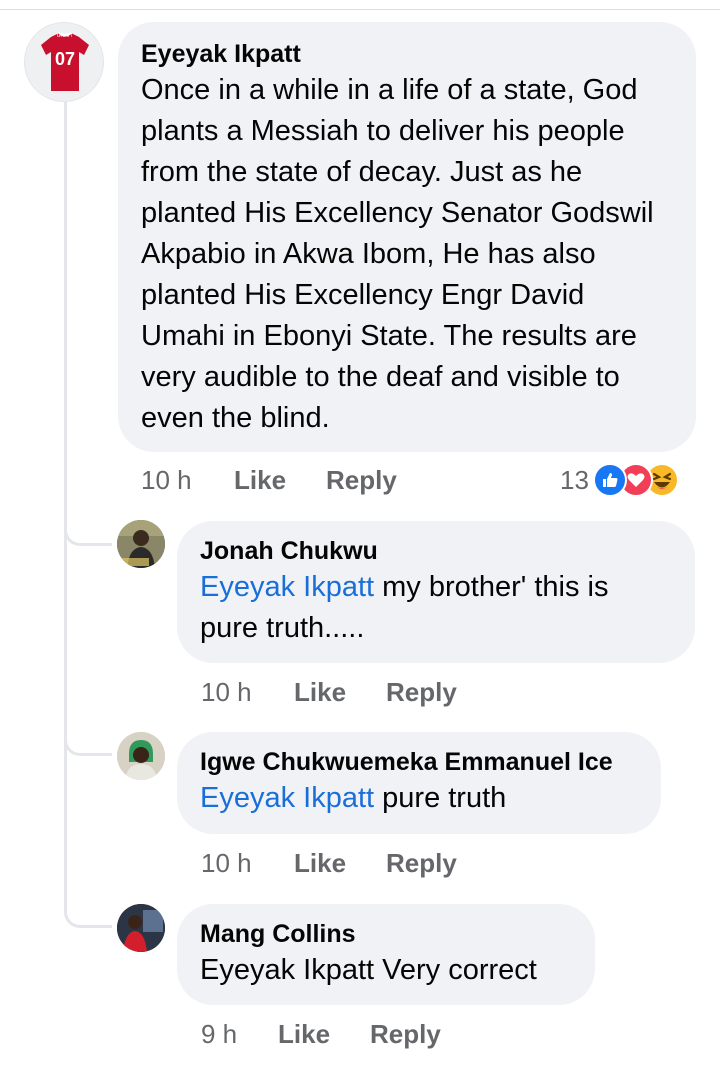 The width and height of the screenshot is (720, 1092). What do you see at coordinates (419, 762) in the screenshot?
I see `reply-author: Igwe Chukwuemeka Emmanuel Ice` at bounding box center [419, 762].